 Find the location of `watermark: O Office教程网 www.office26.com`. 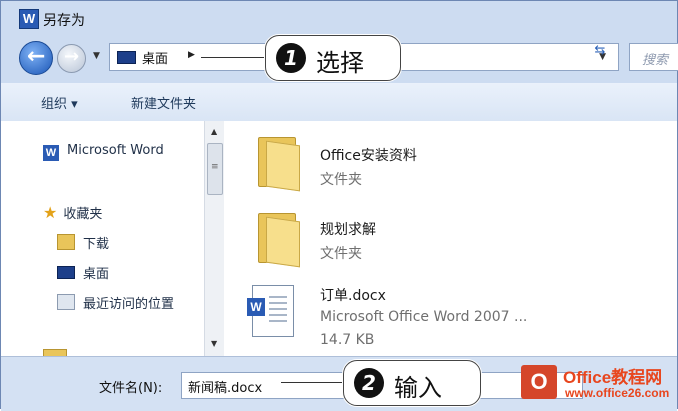

watermark: O Office教程网 www.office26.com is located at coordinates (599, 383).